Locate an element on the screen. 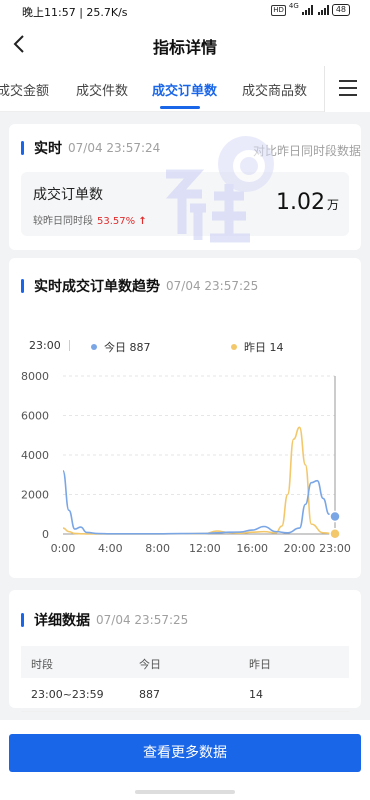 This screenshot has width=370, height=800. metric-value: 1.02 万 is located at coordinates (307, 202).